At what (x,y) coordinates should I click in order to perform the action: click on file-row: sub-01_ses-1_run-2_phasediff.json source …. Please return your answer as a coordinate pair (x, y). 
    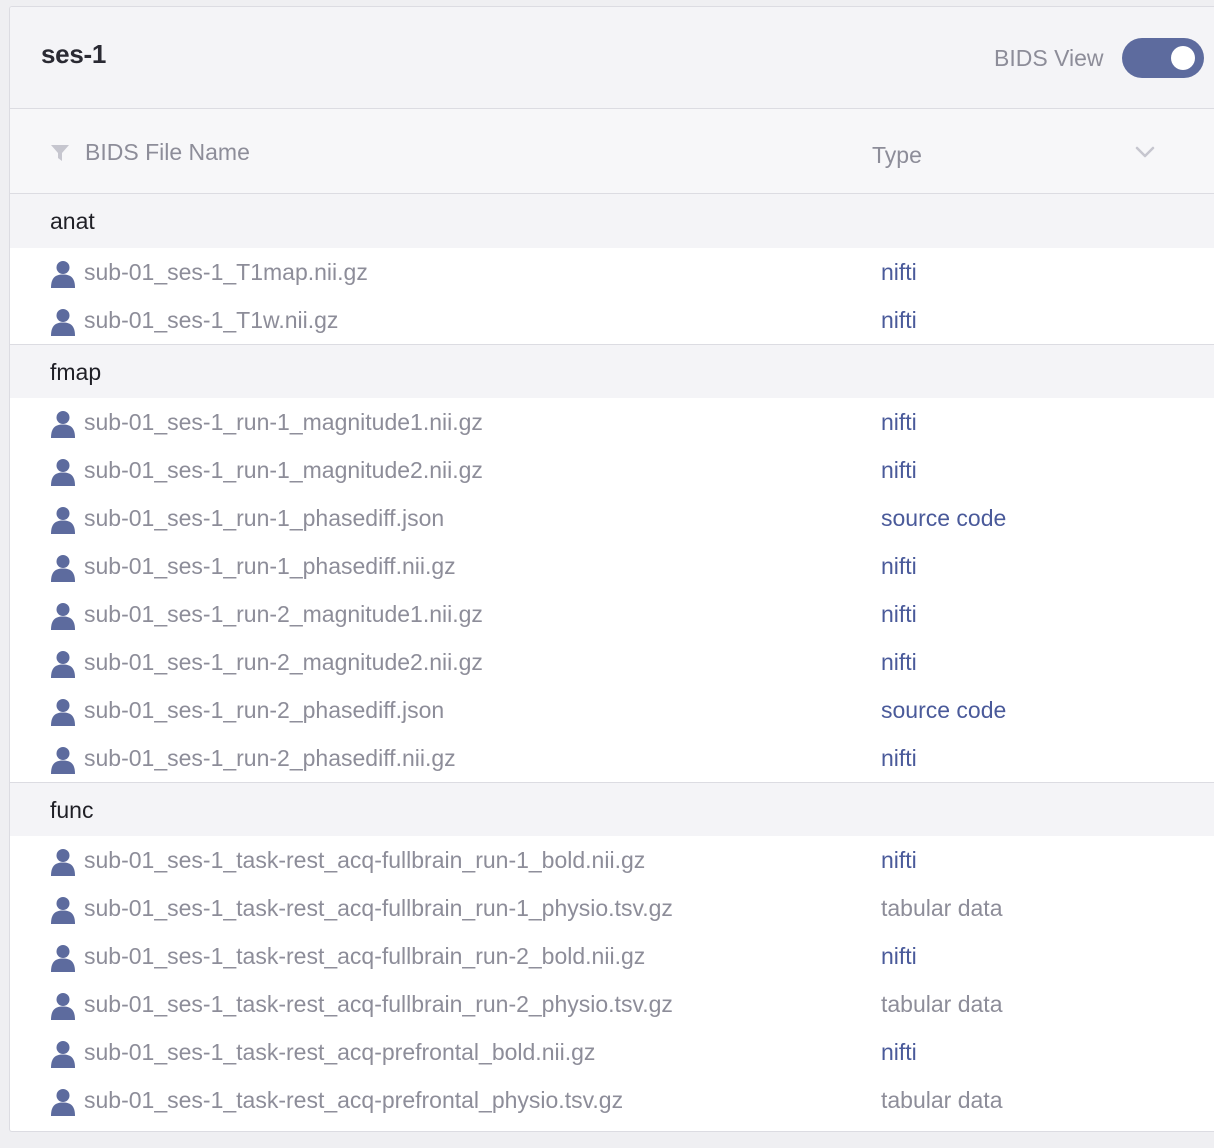
    Looking at the image, I should click on (612, 710).